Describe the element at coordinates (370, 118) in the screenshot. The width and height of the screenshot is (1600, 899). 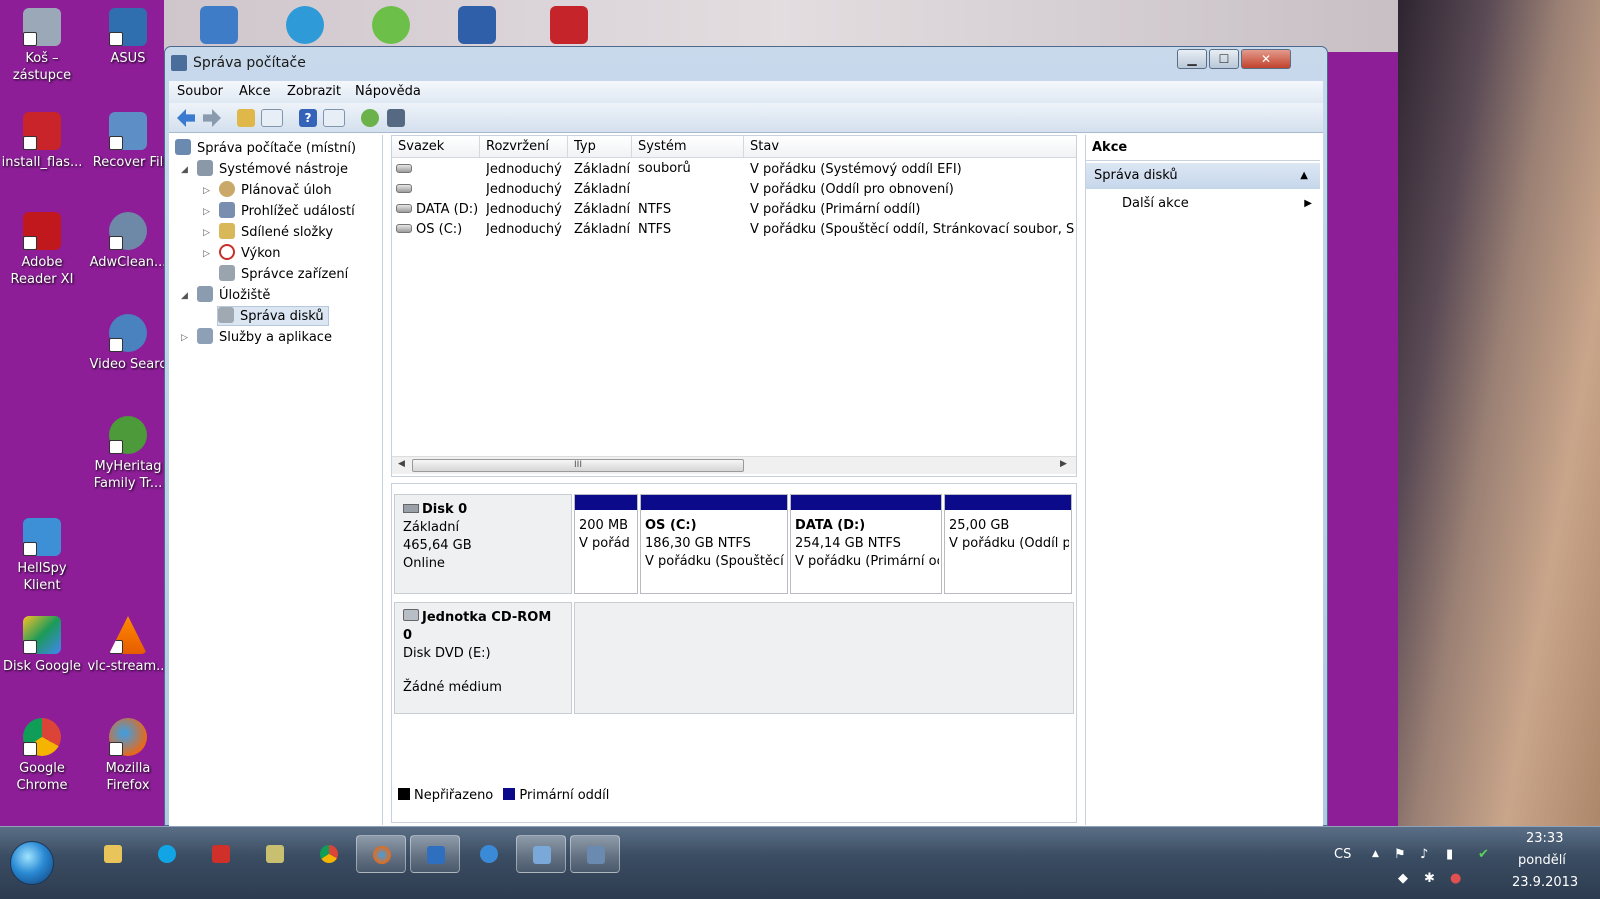
I see `refresh-icon` at that location.